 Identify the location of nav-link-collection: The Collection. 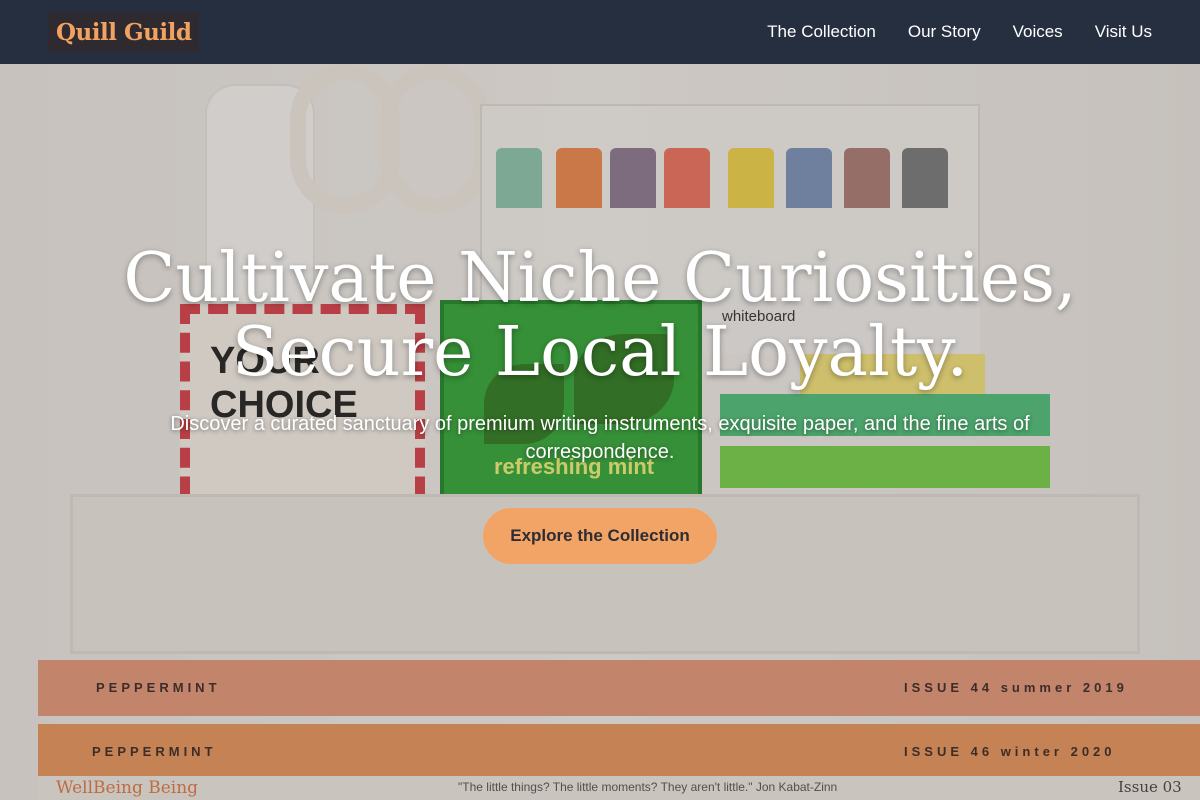
(821, 32).